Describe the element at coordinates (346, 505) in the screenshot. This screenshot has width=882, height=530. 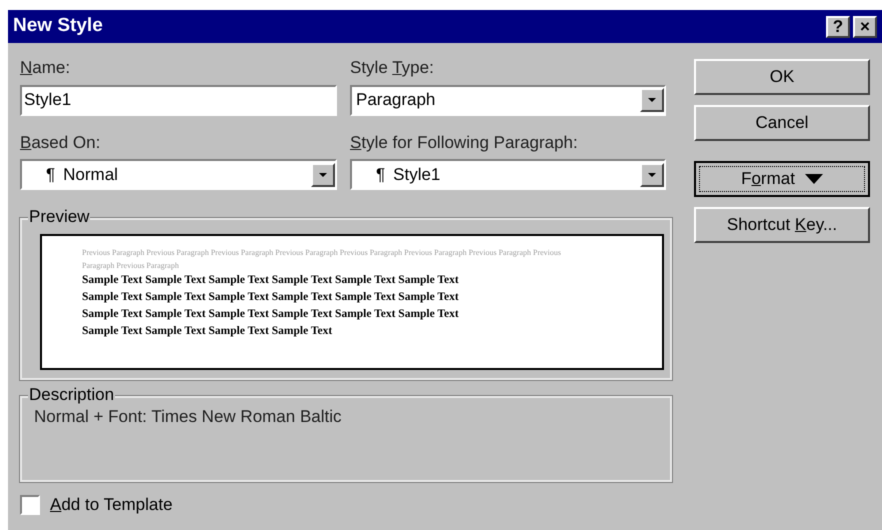
I see `add-to-template-checkbox: Add to Template` at that location.